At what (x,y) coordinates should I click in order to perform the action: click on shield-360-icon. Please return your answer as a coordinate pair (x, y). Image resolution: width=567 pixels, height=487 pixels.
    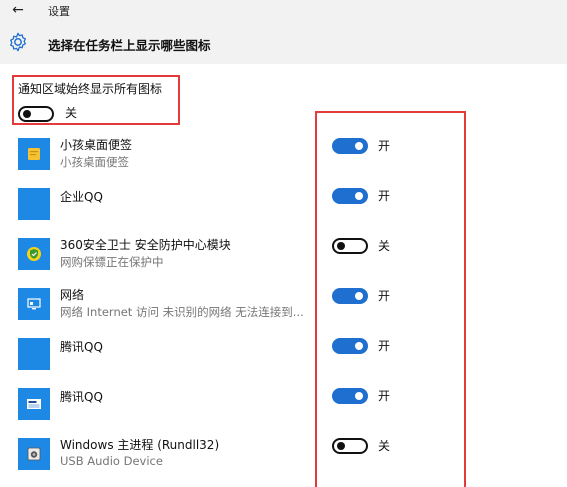
    Looking at the image, I should click on (34, 254).